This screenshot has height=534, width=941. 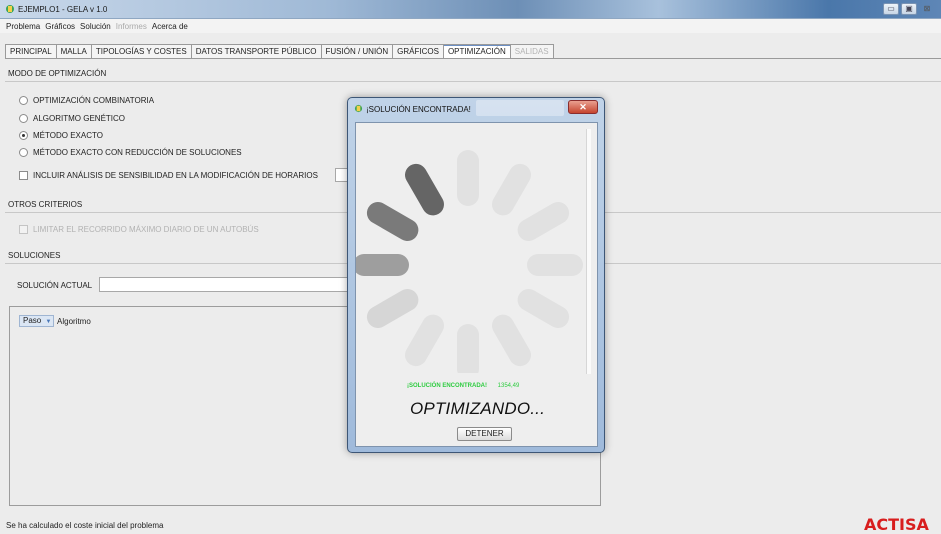 What do you see at coordinates (141, 51) in the screenshot?
I see `tab-tipologias-costes: TIPOLOGÍAS Y COSTES` at bounding box center [141, 51].